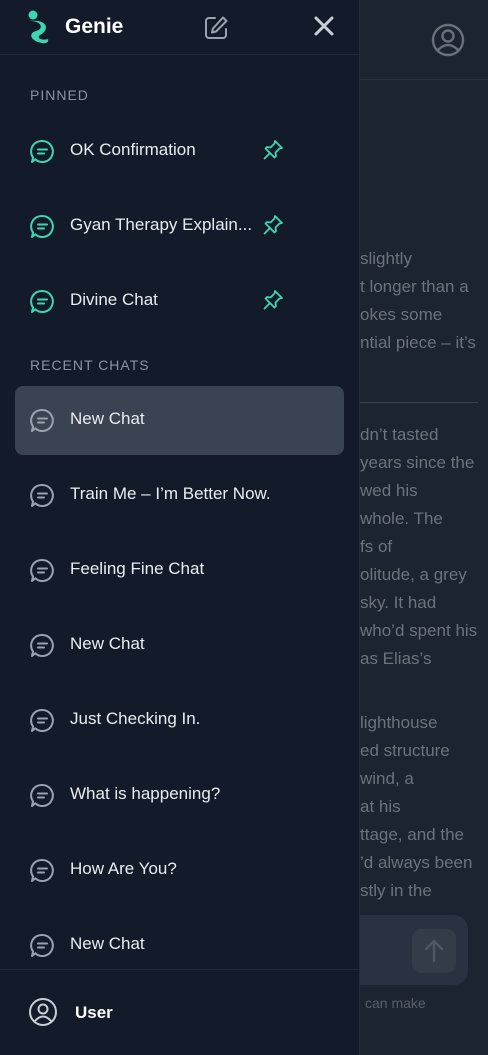 The image size is (488, 1055). I want to click on recent-chat-item: Just Checking In., so click(179, 720).